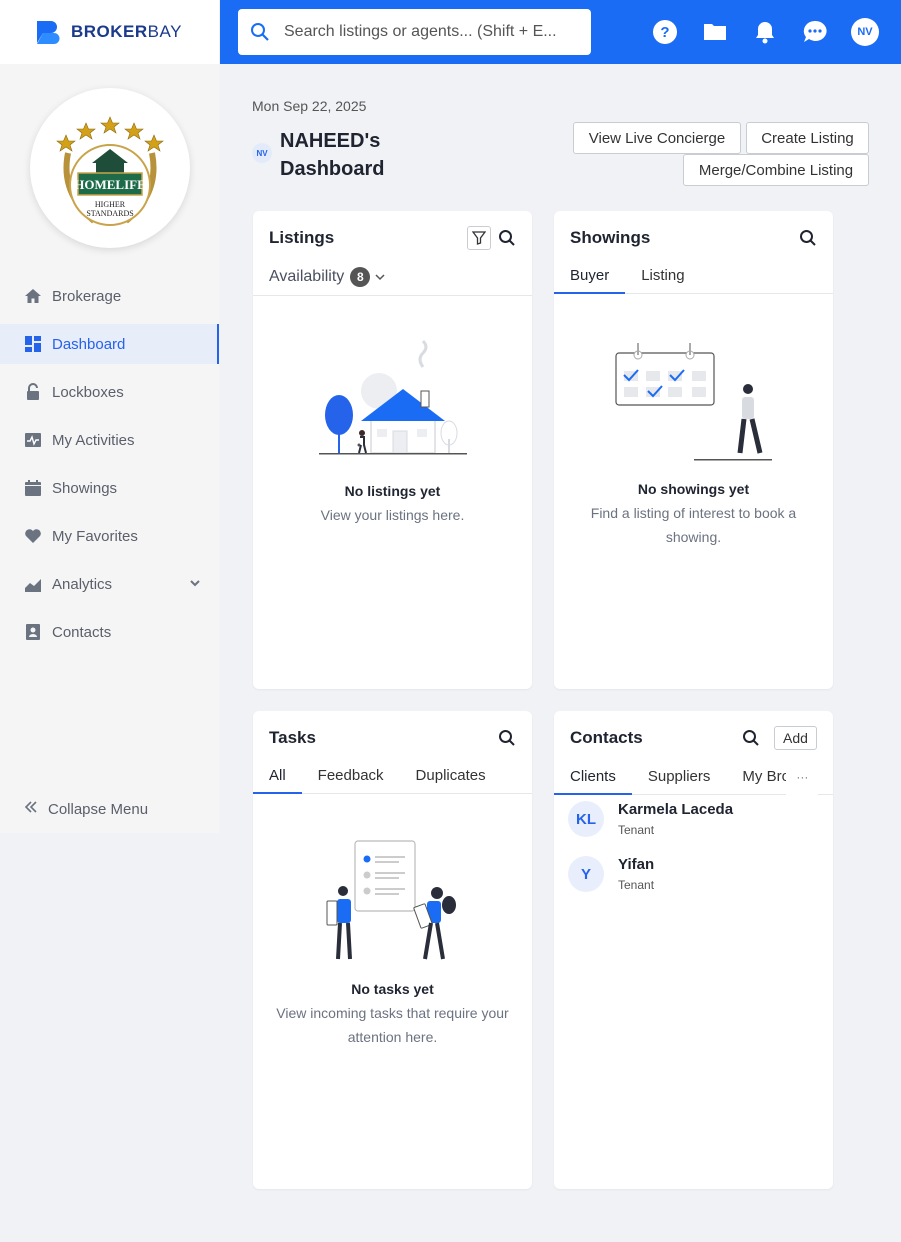 The image size is (901, 1242). Describe the element at coordinates (85, 488) in the screenshot. I see `sidebar-item-label: Showings` at that location.